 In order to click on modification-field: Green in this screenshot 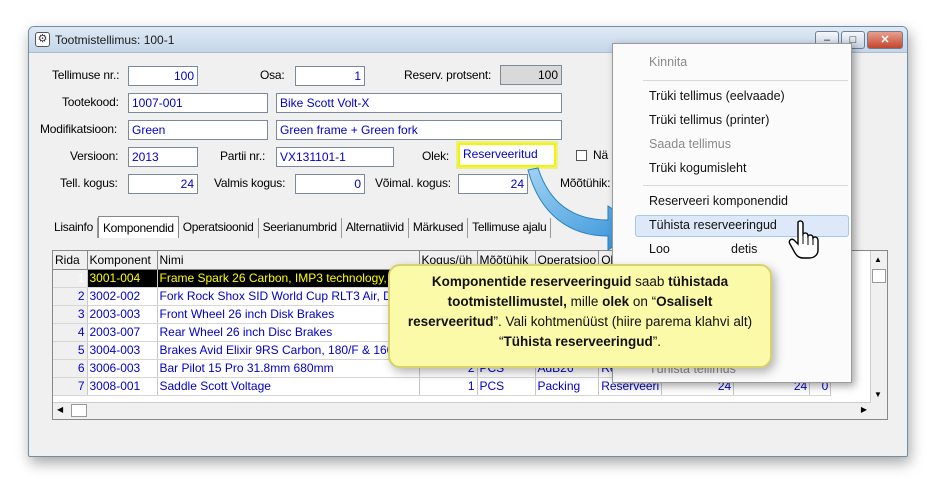, I will do `click(198, 130)`.